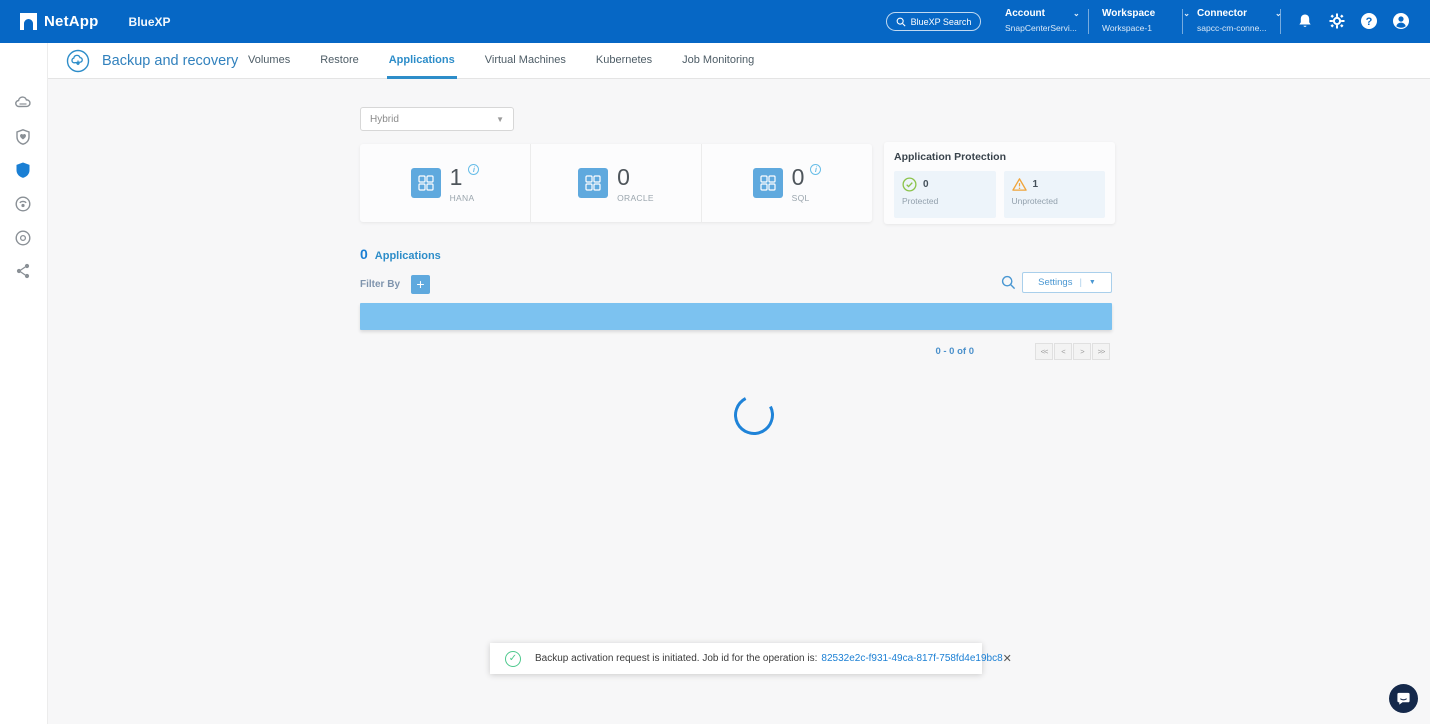  I want to click on settings-gear-icon, so click(1337, 21).